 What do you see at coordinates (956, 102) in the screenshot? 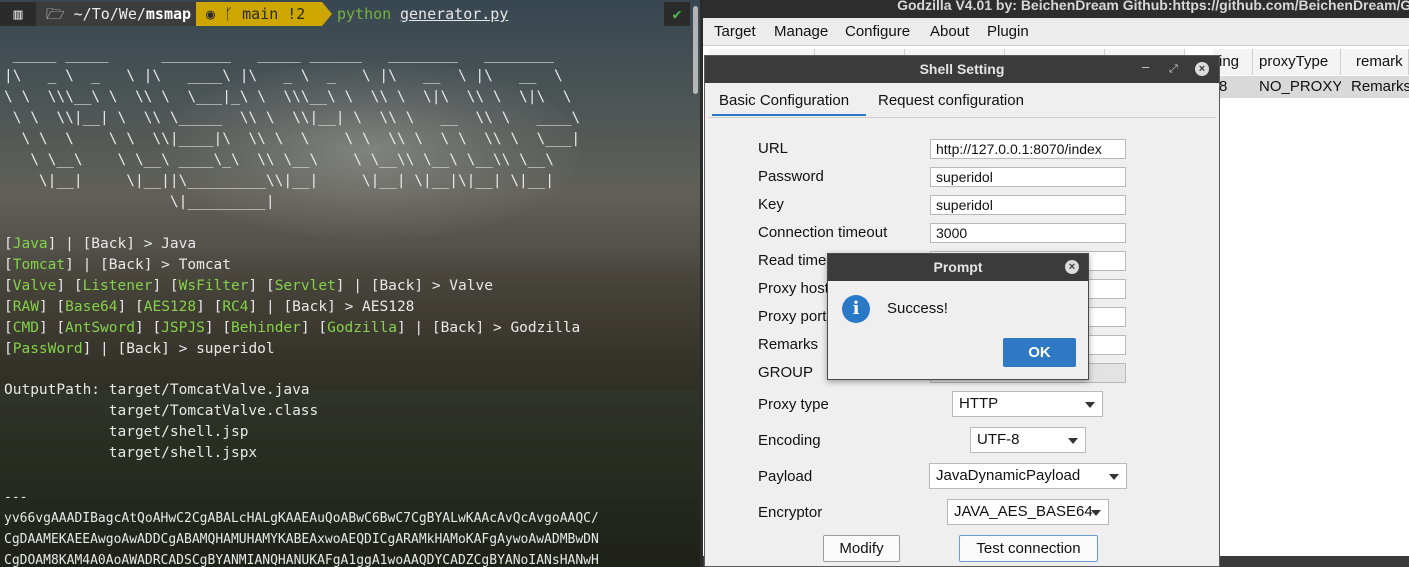
I see `tab-request-configuration: Request configuration` at bounding box center [956, 102].